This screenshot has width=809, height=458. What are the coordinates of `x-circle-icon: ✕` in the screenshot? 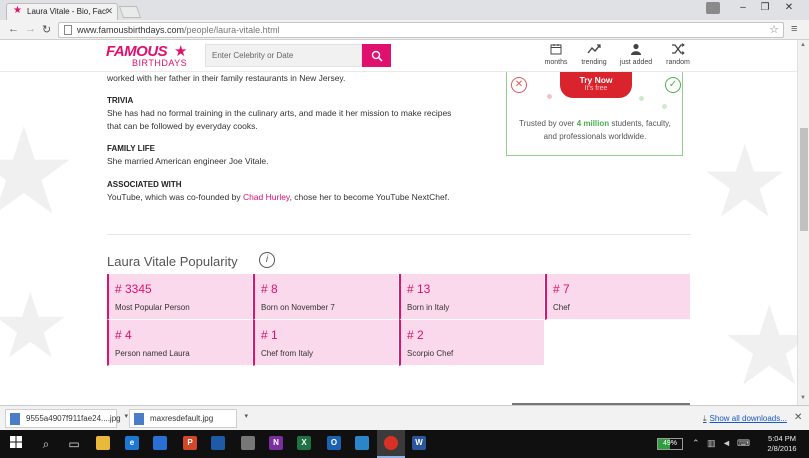 It's located at (519, 85).